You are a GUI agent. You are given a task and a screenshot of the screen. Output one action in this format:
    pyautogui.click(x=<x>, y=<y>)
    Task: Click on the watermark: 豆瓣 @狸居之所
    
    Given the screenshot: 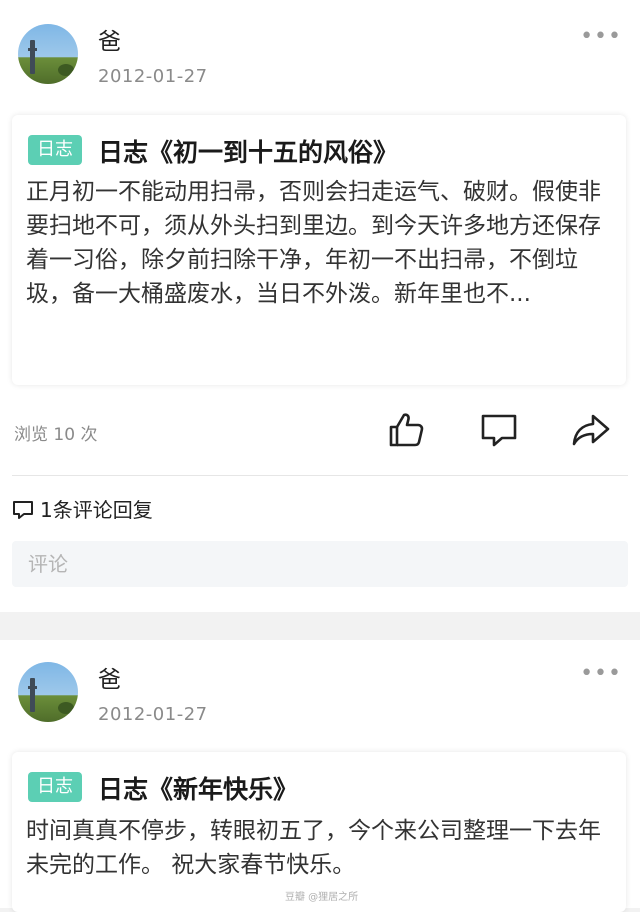 What is the action you would take?
    pyautogui.click(x=322, y=897)
    